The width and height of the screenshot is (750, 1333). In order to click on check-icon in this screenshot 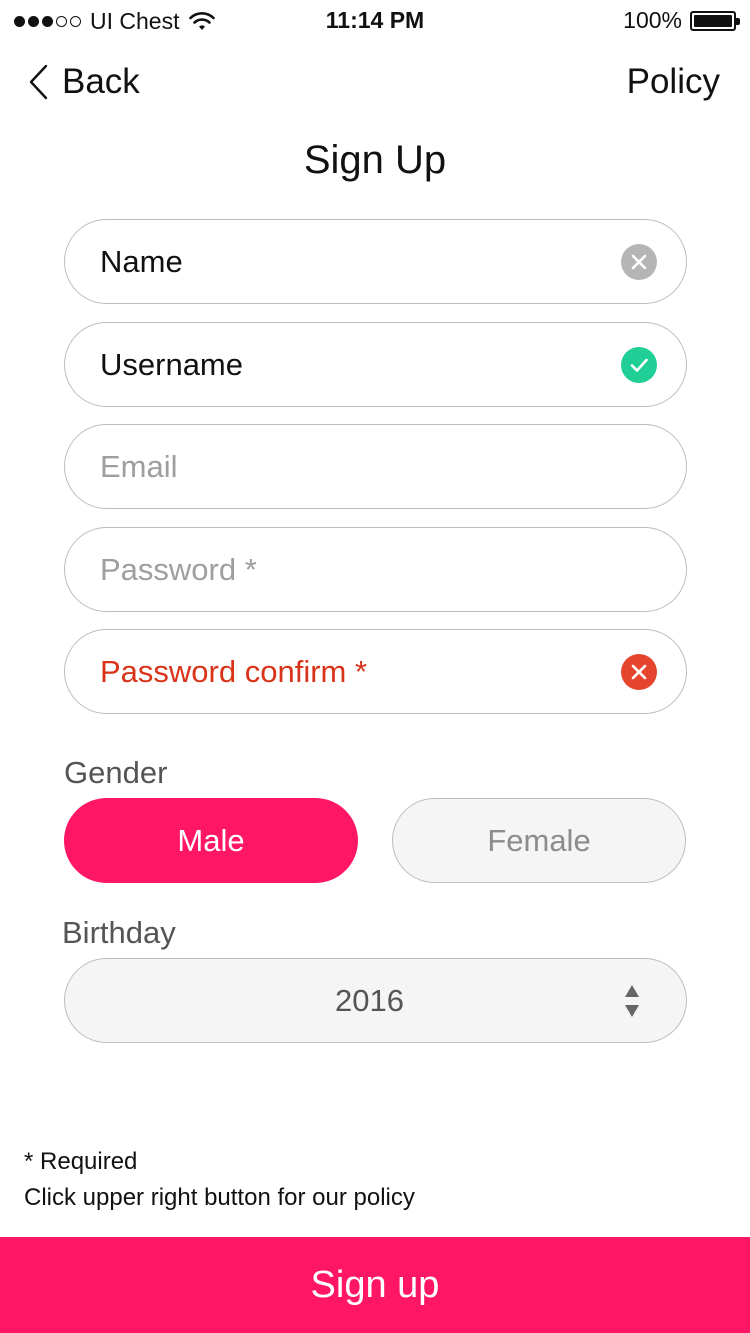, I will do `click(639, 364)`.